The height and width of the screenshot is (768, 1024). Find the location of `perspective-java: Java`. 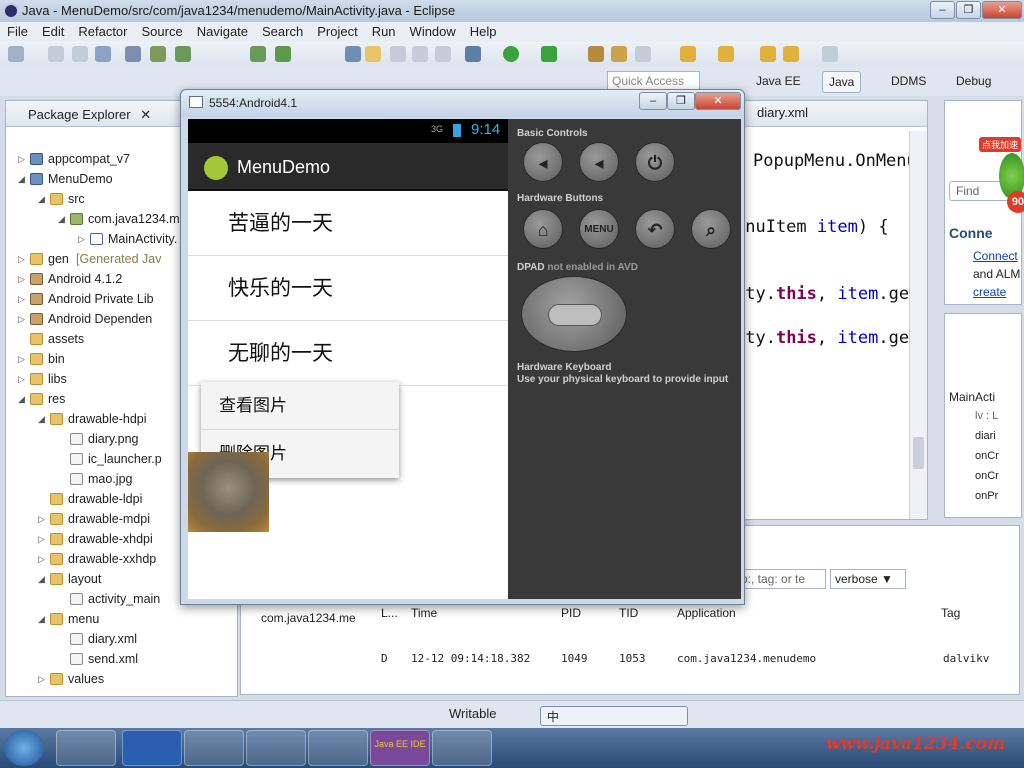

perspective-java: Java is located at coordinates (842, 82).